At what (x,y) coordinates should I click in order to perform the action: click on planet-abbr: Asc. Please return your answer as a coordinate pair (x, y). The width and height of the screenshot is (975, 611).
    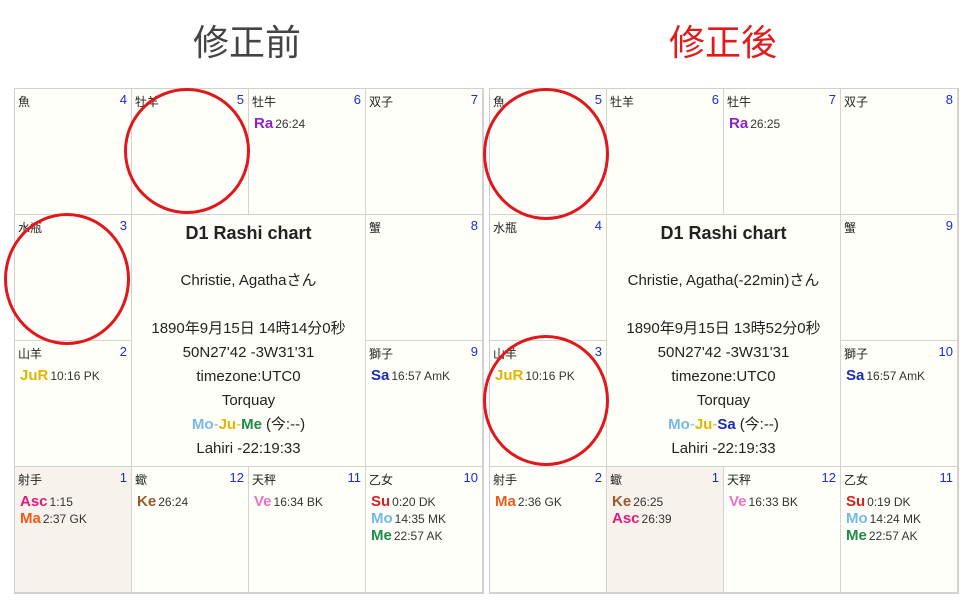
    Looking at the image, I should click on (34, 501).